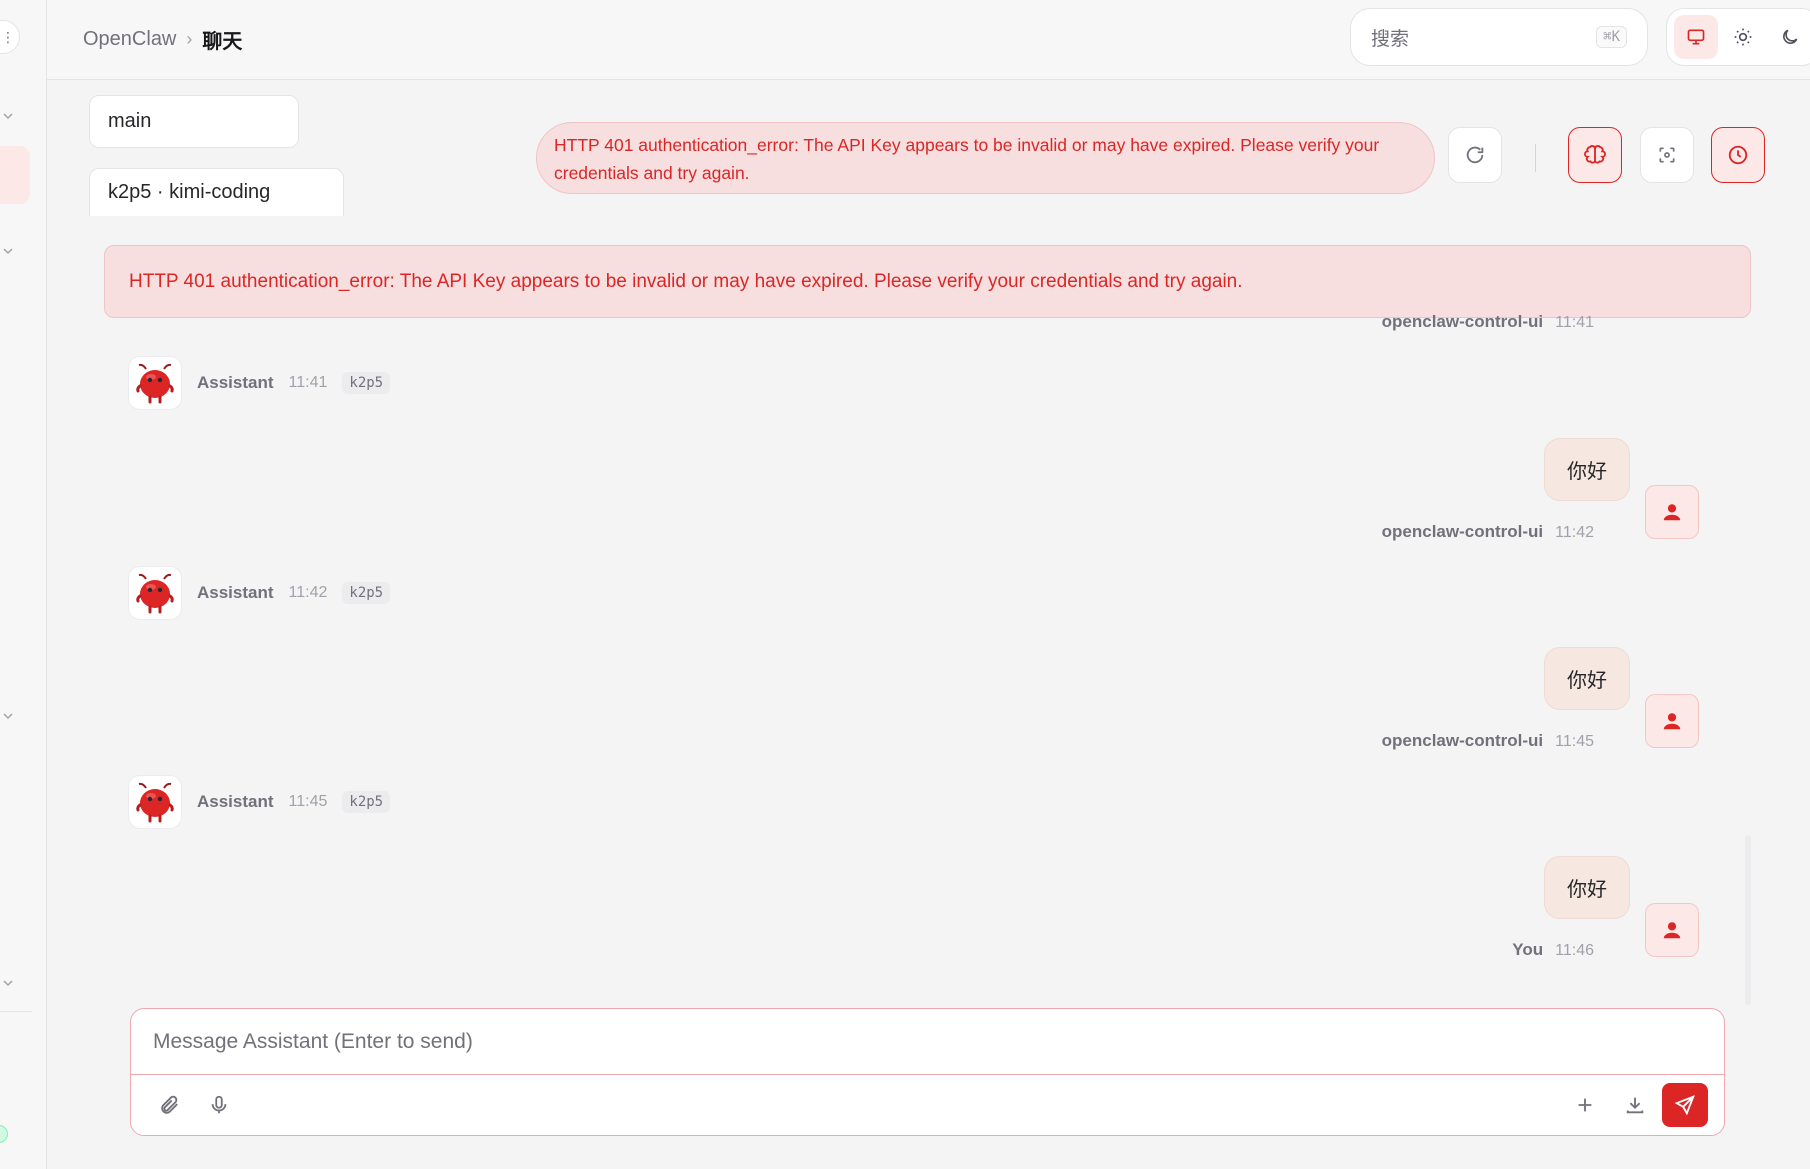  Describe the element at coordinates (1748, 920) in the screenshot. I see `chat-scrollbar` at that location.